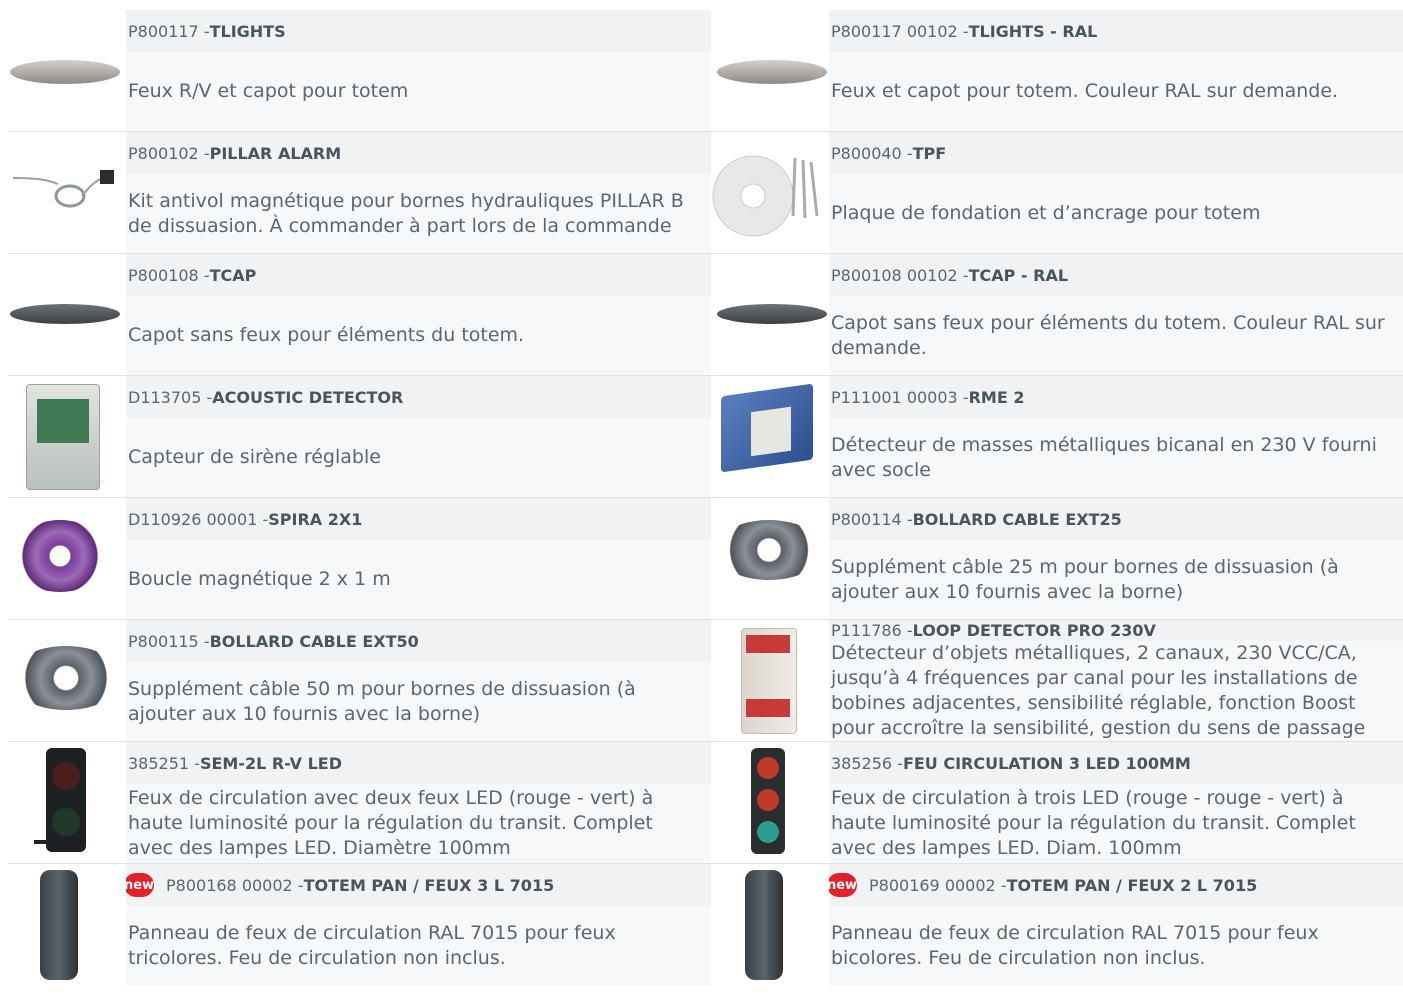  What do you see at coordinates (418, 275) in the screenshot?
I see `product-header: P800108 - TCAP` at bounding box center [418, 275].